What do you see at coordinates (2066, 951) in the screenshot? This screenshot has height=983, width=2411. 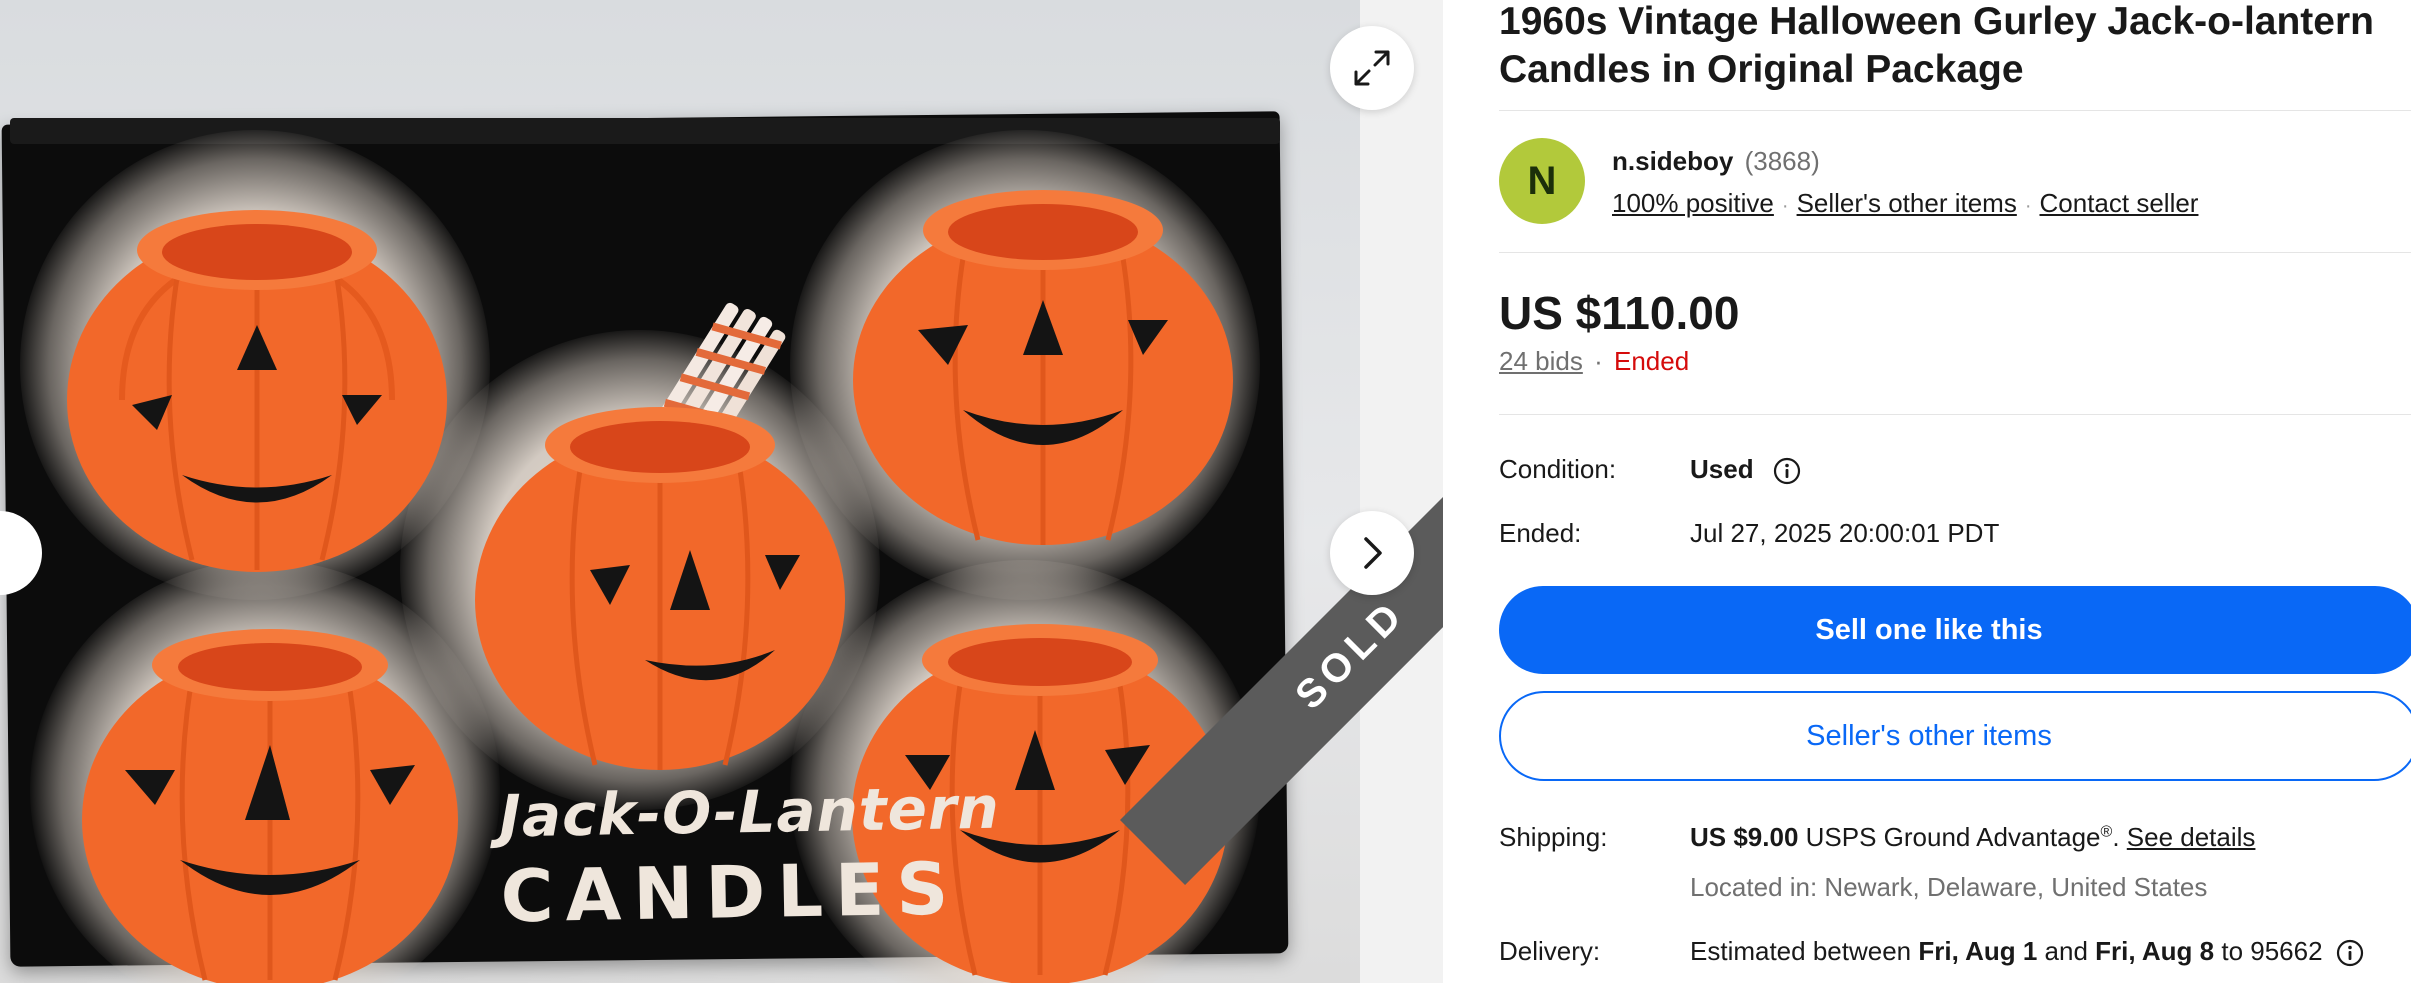 I see `delivery-and: and` at bounding box center [2066, 951].